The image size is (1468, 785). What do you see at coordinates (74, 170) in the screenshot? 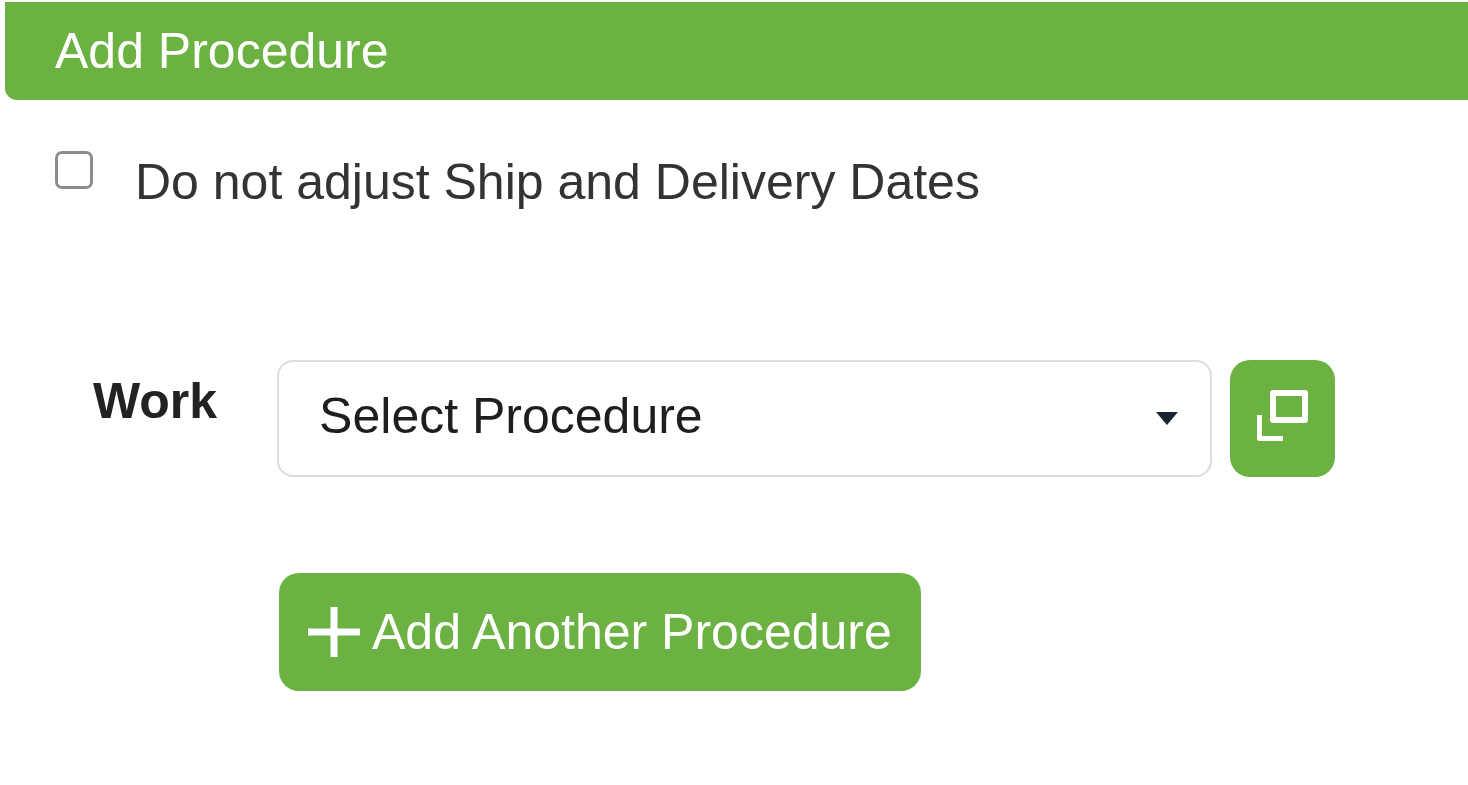
I see `checkbox` at bounding box center [74, 170].